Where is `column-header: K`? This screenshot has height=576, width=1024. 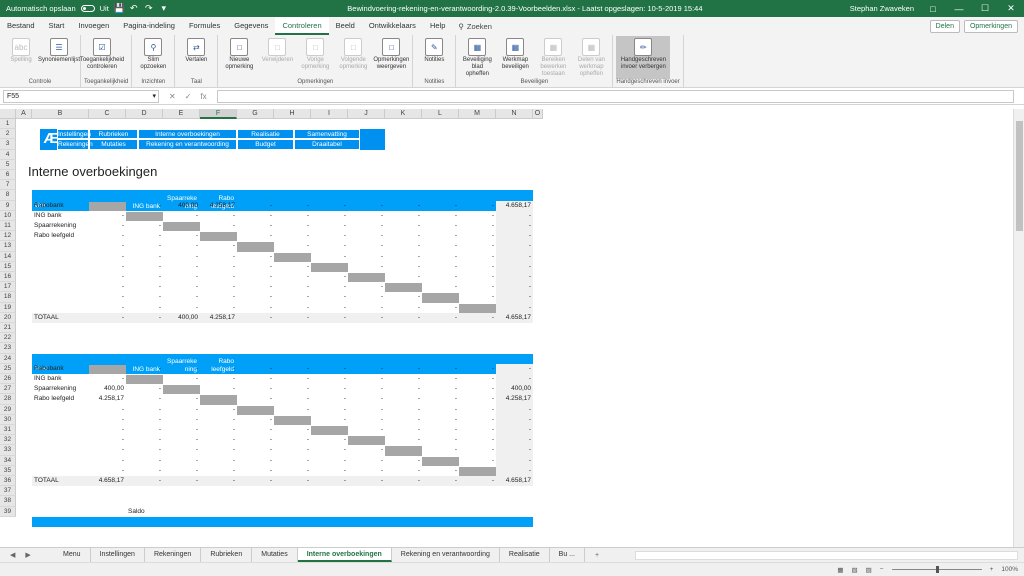 column-header: K is located at coordinates (403, 114).